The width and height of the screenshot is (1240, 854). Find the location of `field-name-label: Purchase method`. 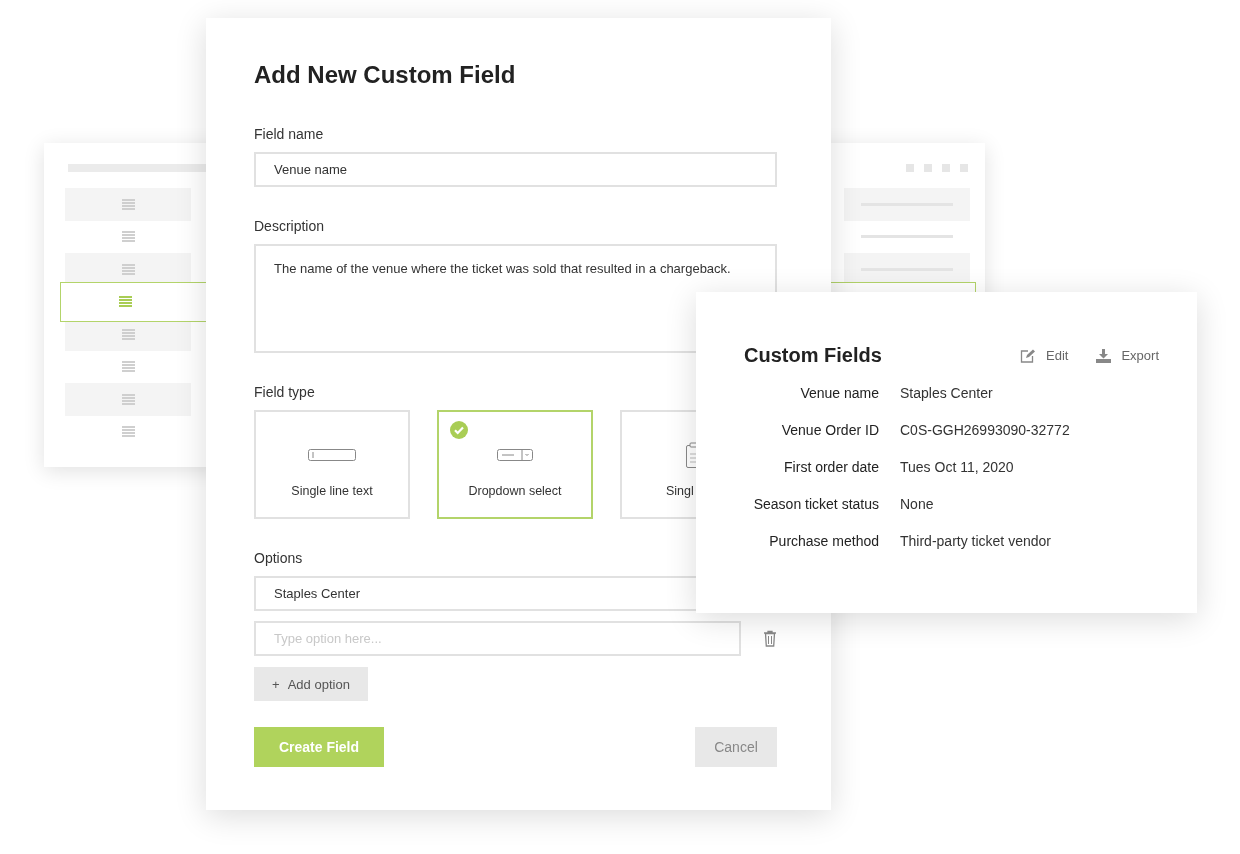

field-name-label: Purchase method is located at coordinates (823, 541).